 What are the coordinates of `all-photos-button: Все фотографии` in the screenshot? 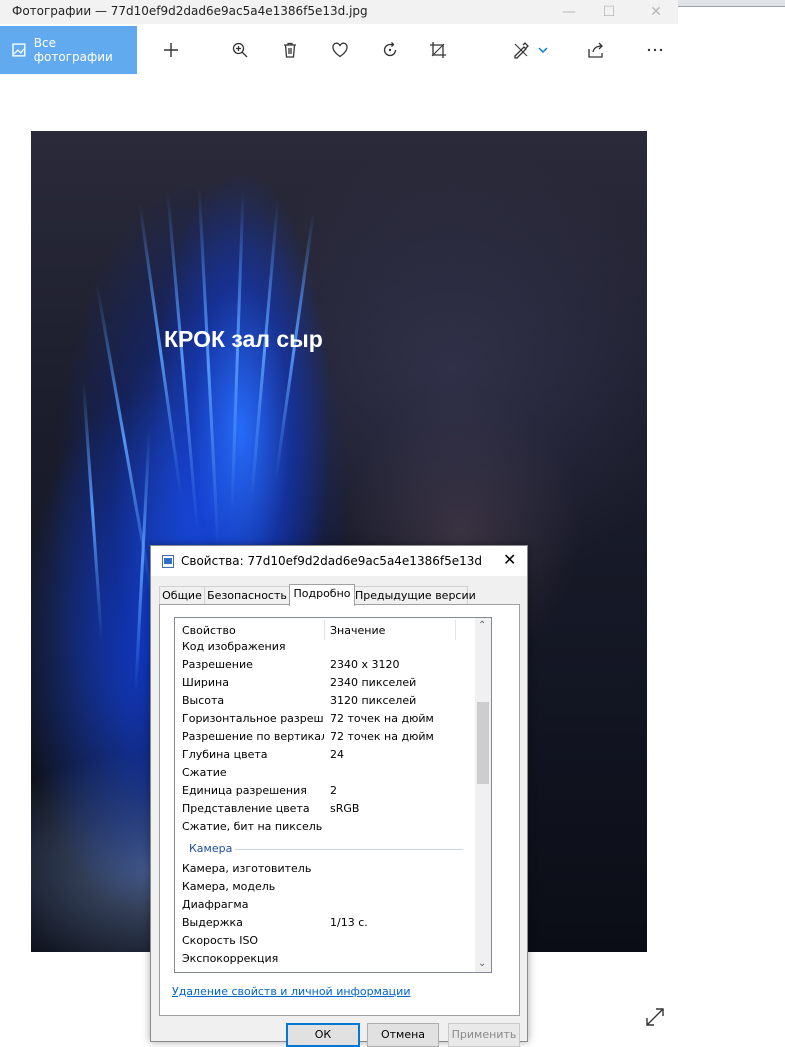 It's located at (68, 50).